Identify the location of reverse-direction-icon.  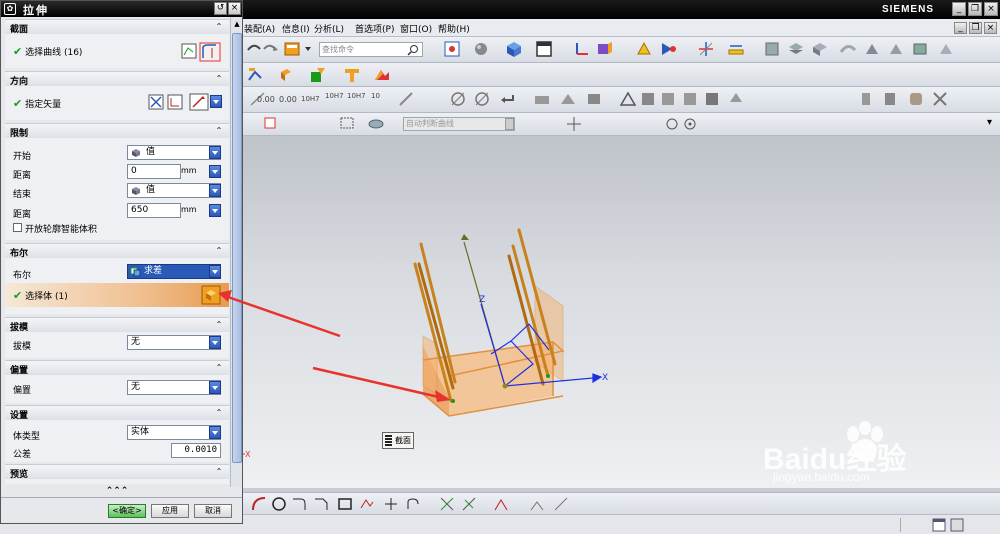
(156, 102).